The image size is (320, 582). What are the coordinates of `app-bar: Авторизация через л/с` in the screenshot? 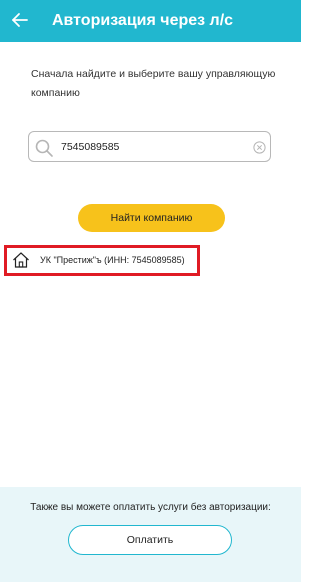 It's located at (150, 21).